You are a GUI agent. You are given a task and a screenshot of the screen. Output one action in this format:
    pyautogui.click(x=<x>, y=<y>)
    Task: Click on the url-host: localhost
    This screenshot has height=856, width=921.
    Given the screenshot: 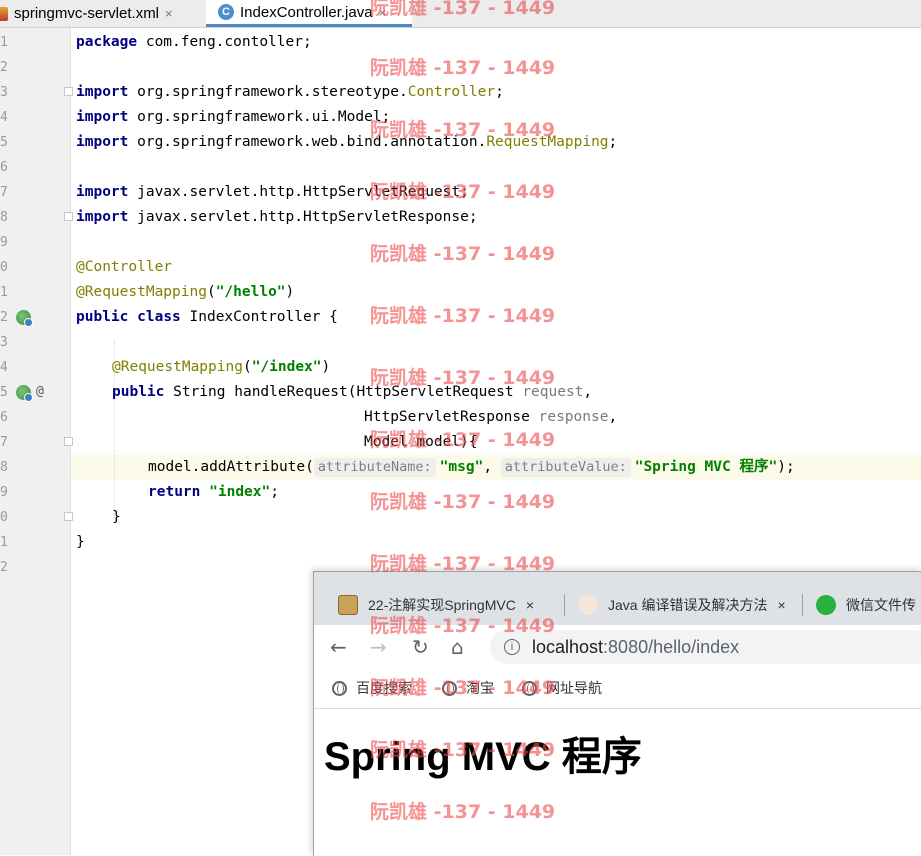 What is the action you would take?
    pyautogui.click(x=568, y=646)
    